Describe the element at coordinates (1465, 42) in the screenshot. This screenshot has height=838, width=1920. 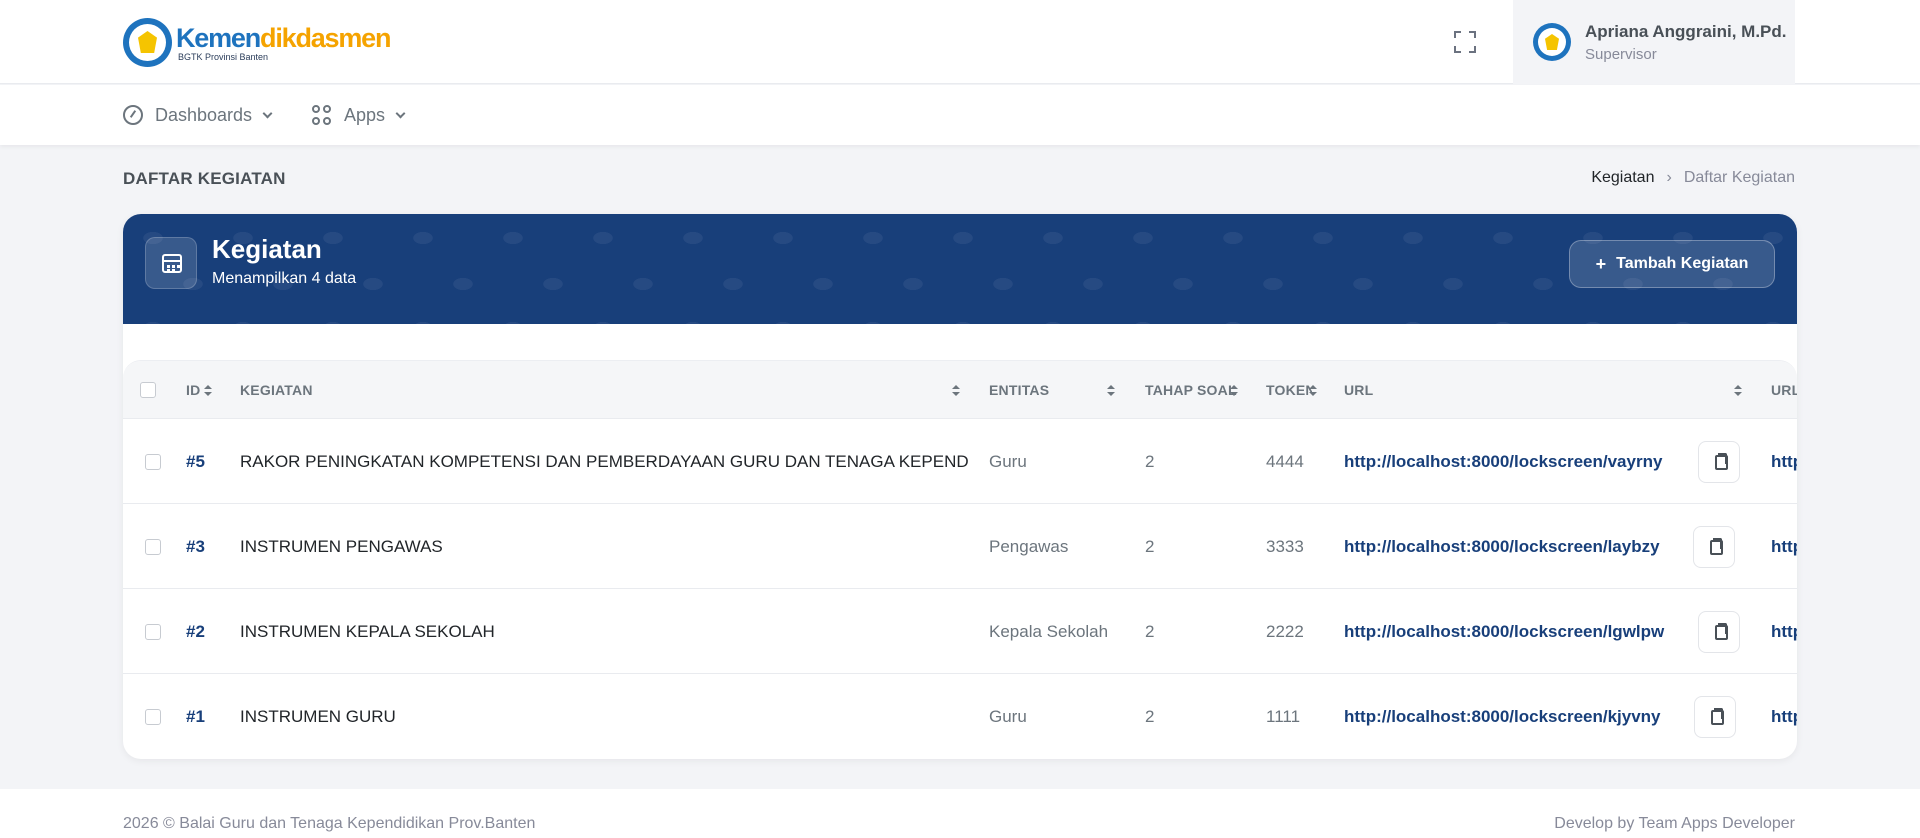
I see `fullscreen-icon` at that location.